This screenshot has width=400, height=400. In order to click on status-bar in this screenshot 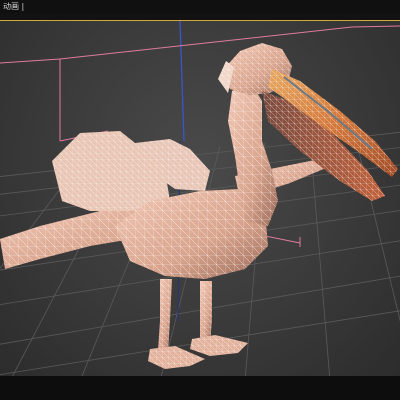, I will do `click(200, 388)`.